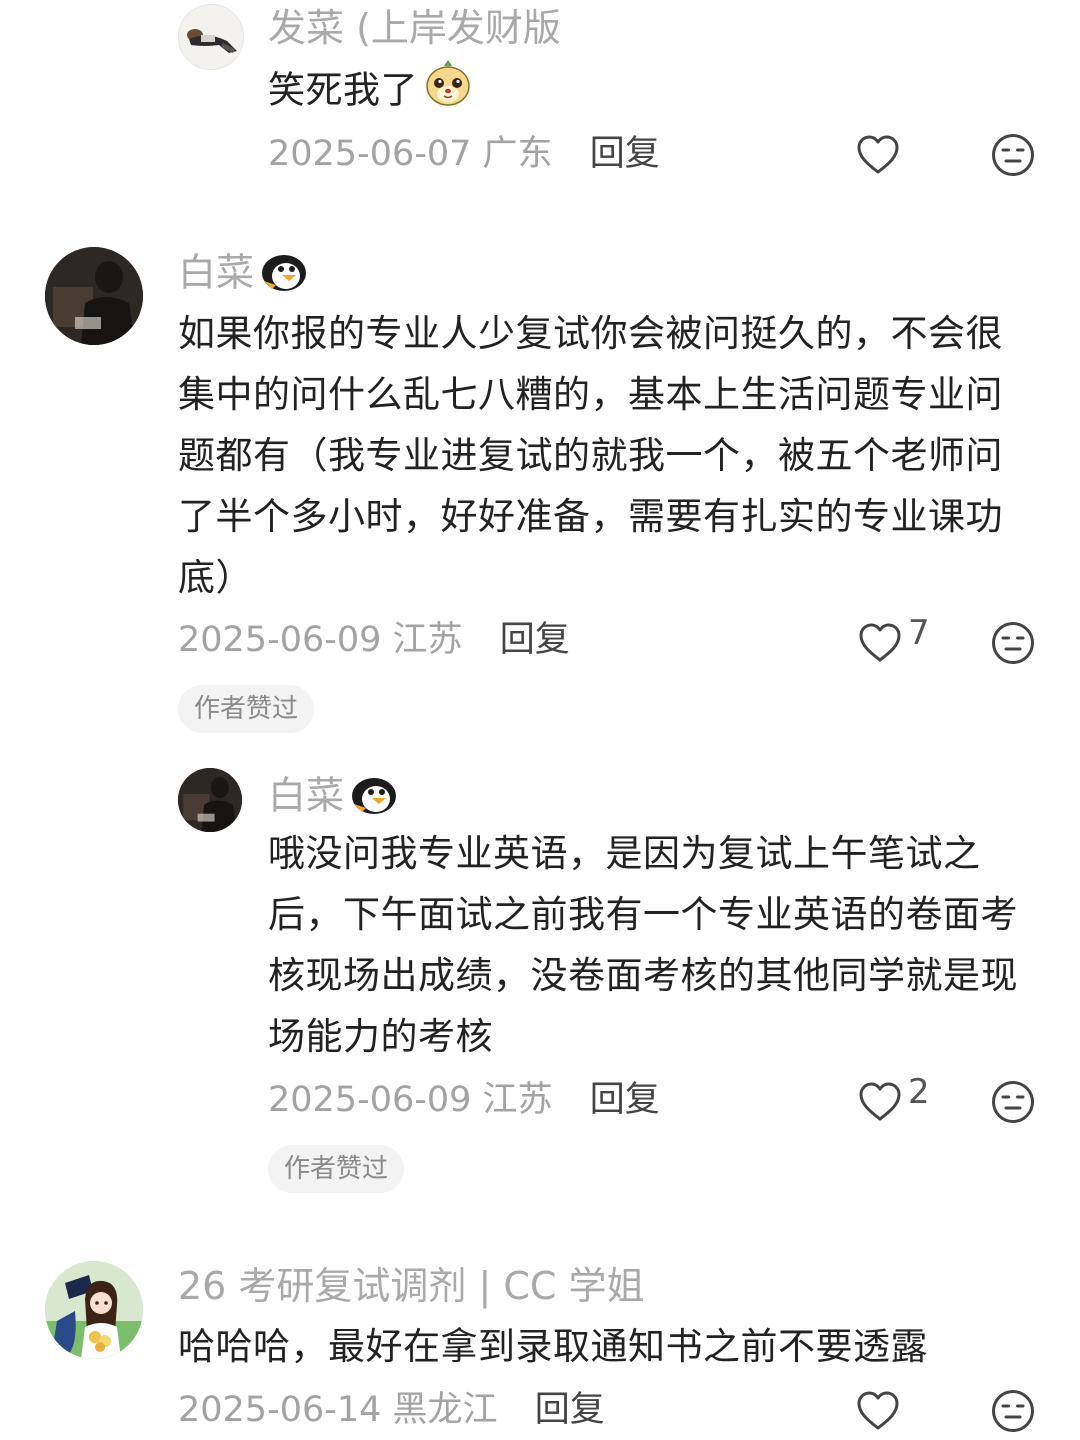 The image size is (1080, 1440). What do you see at coordinates (445, 1410) in the screenshot?
I see `comment-location: 黑龙江` at bounding box center [445, 1410].